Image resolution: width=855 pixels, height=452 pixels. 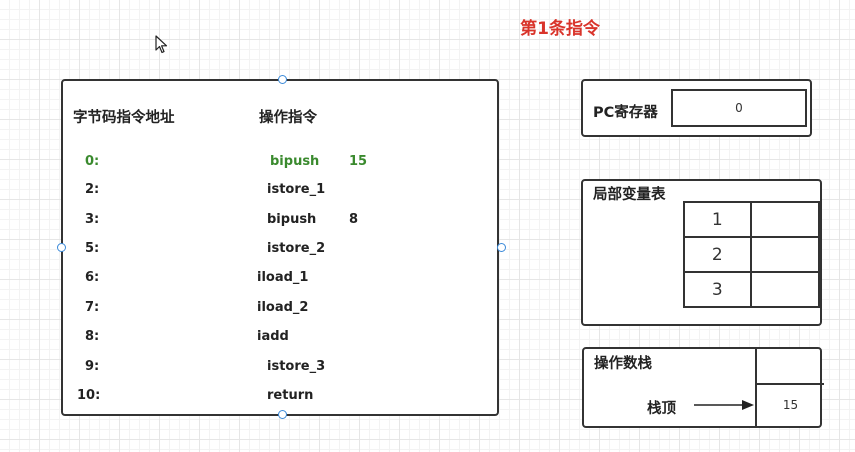 I want to click on instruction-address: 8:, so click(x=92, y=336).